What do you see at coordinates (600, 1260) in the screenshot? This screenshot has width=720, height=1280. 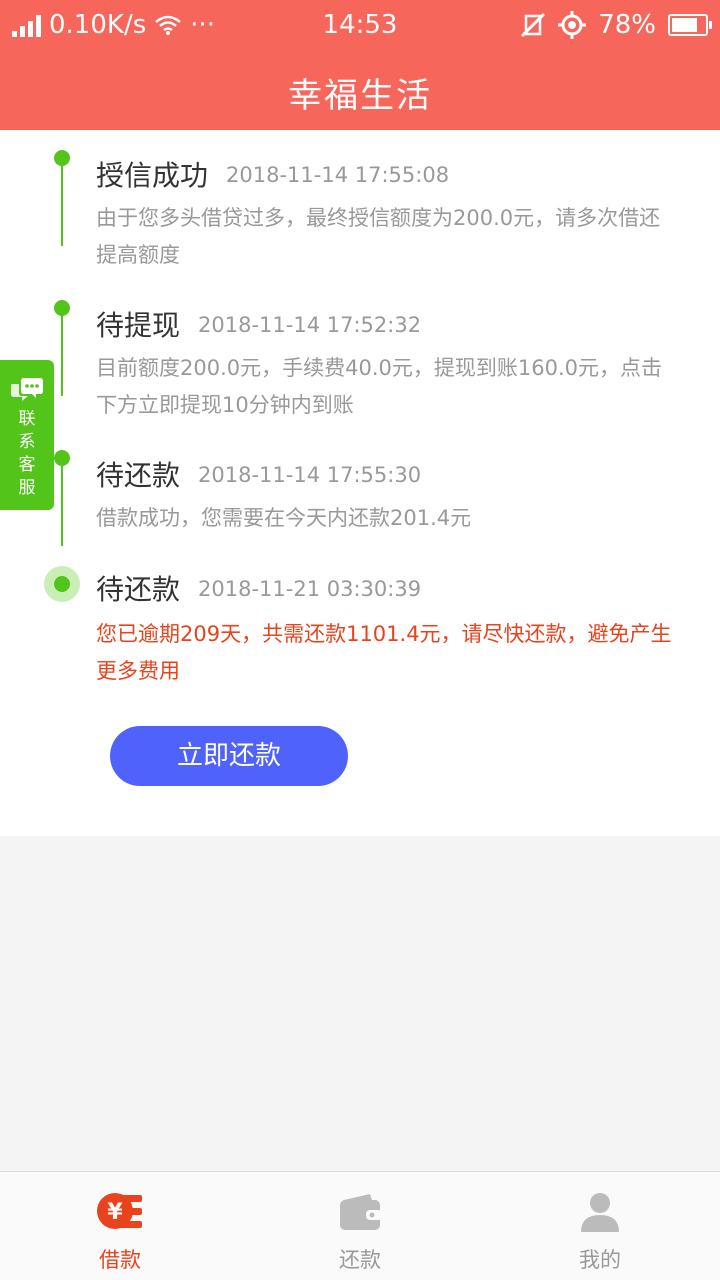 I see `tab-label: 我的` at bounding box center [600, 1260].